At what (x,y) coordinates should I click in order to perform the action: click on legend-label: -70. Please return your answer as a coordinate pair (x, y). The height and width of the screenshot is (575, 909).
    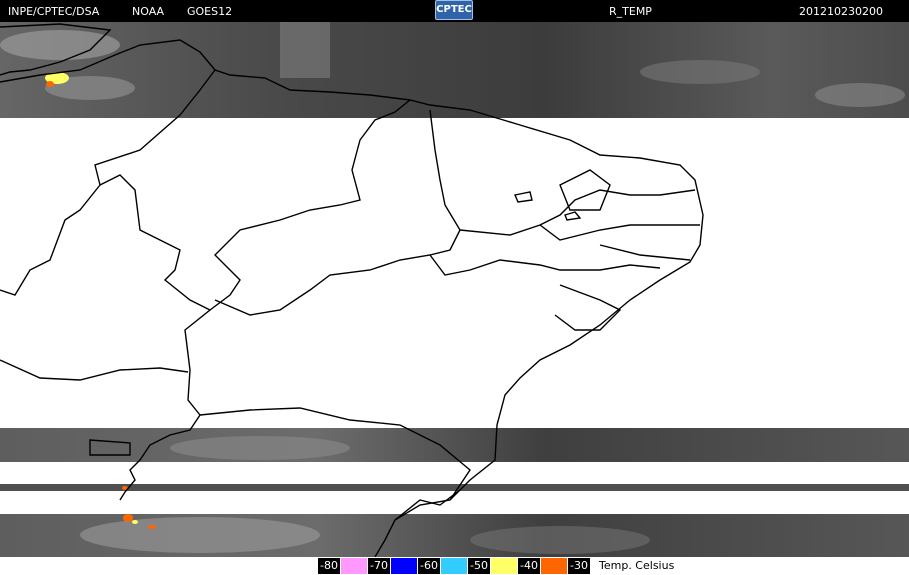
    Looking at the image, I should click on (379, 566).